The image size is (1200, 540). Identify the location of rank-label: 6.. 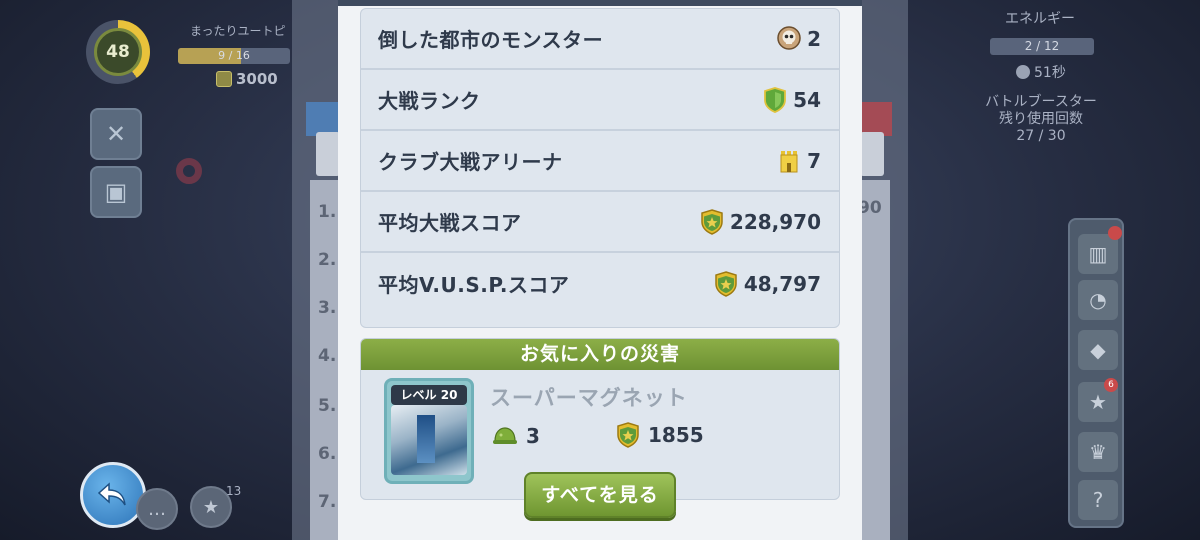
(327, 454).